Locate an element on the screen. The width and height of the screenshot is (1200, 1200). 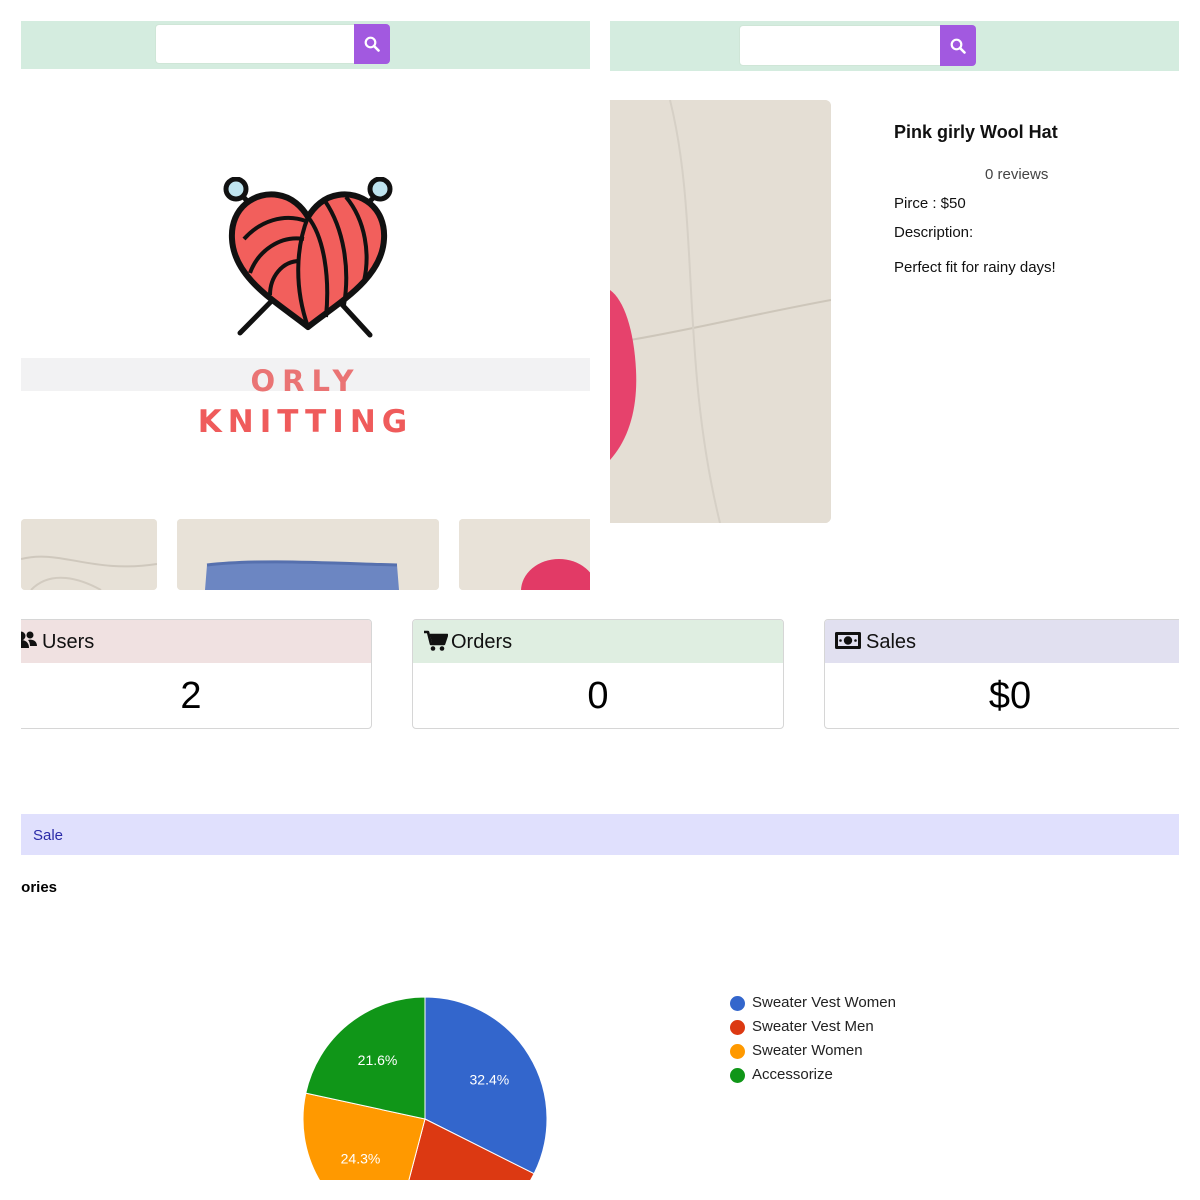
users-stat-card: Users 2 is located at coordinates (191, 674).